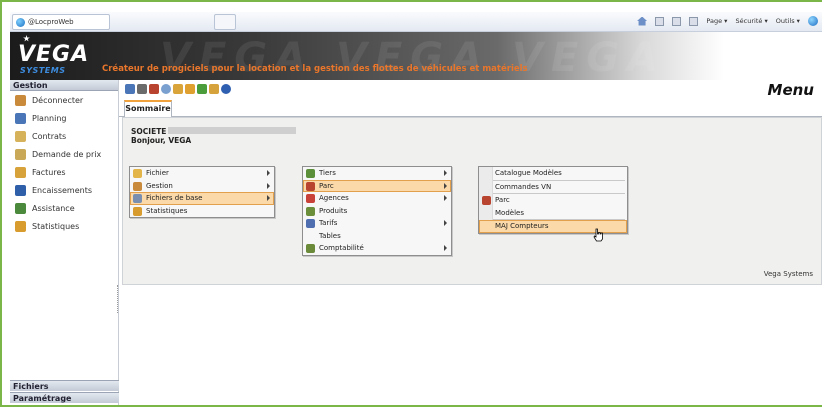  What do you see at coordinates (226, 89) in the screenshot?
I see `help-icon` at bounding box center [226, 89].